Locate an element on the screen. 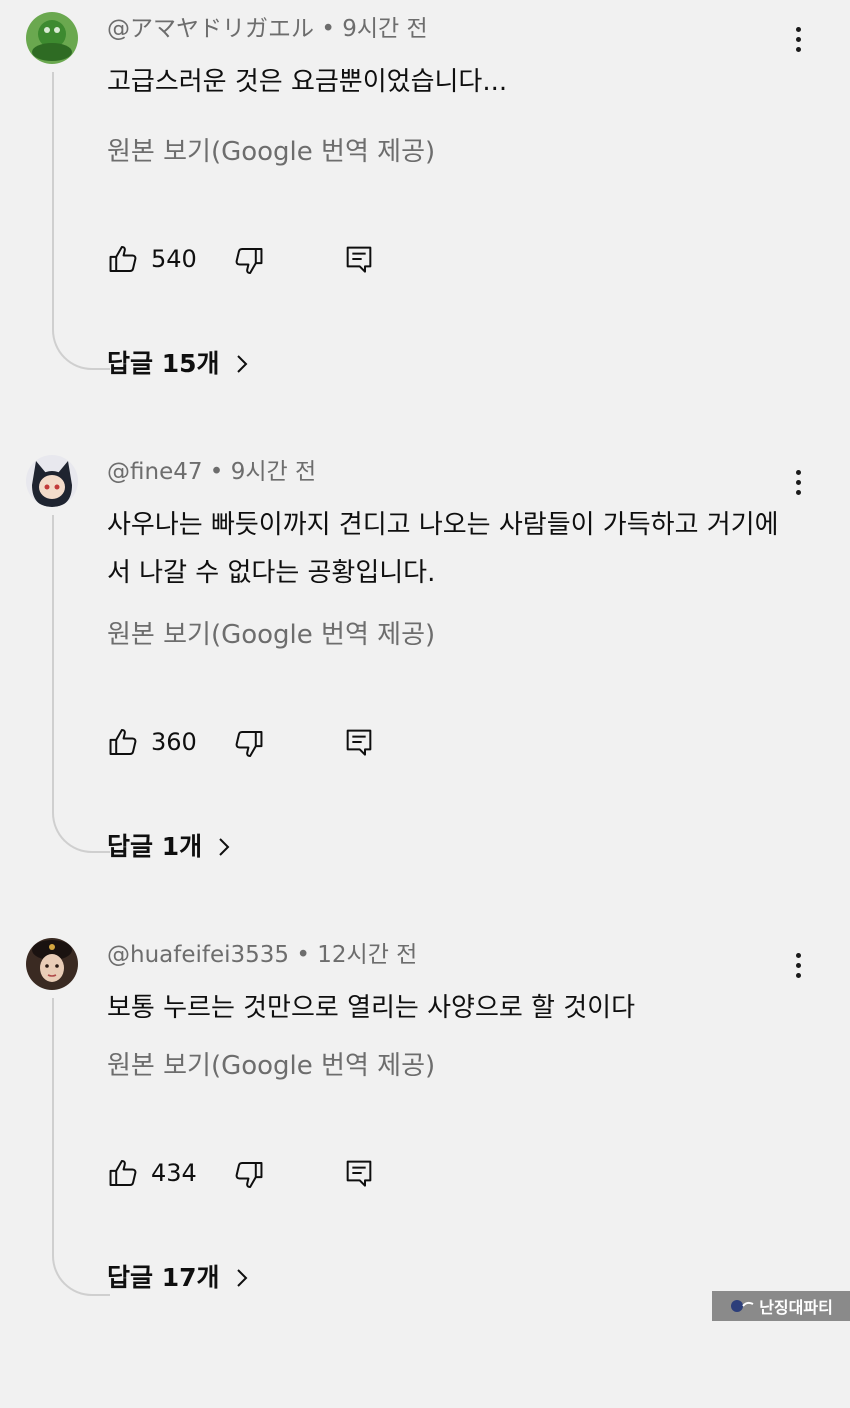 This screenshot has height=1408, width=850. author-handle: @fine47 is located at coordinates (154, 472).